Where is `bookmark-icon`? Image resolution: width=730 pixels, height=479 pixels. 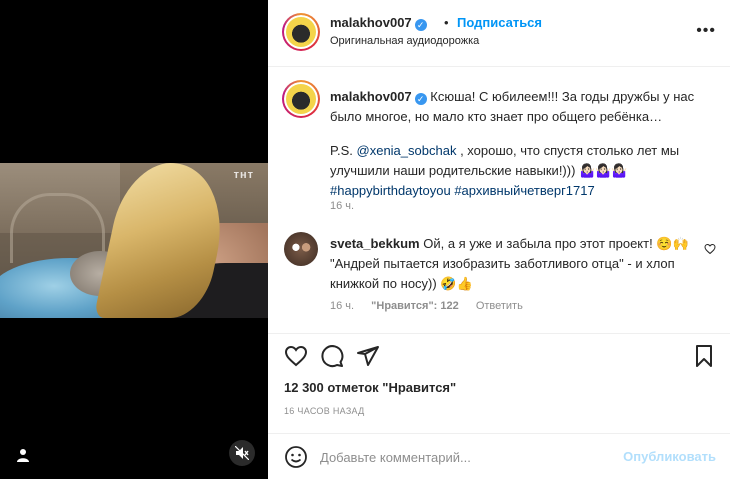 bookmark-icon is located at coordinates (704, 356).